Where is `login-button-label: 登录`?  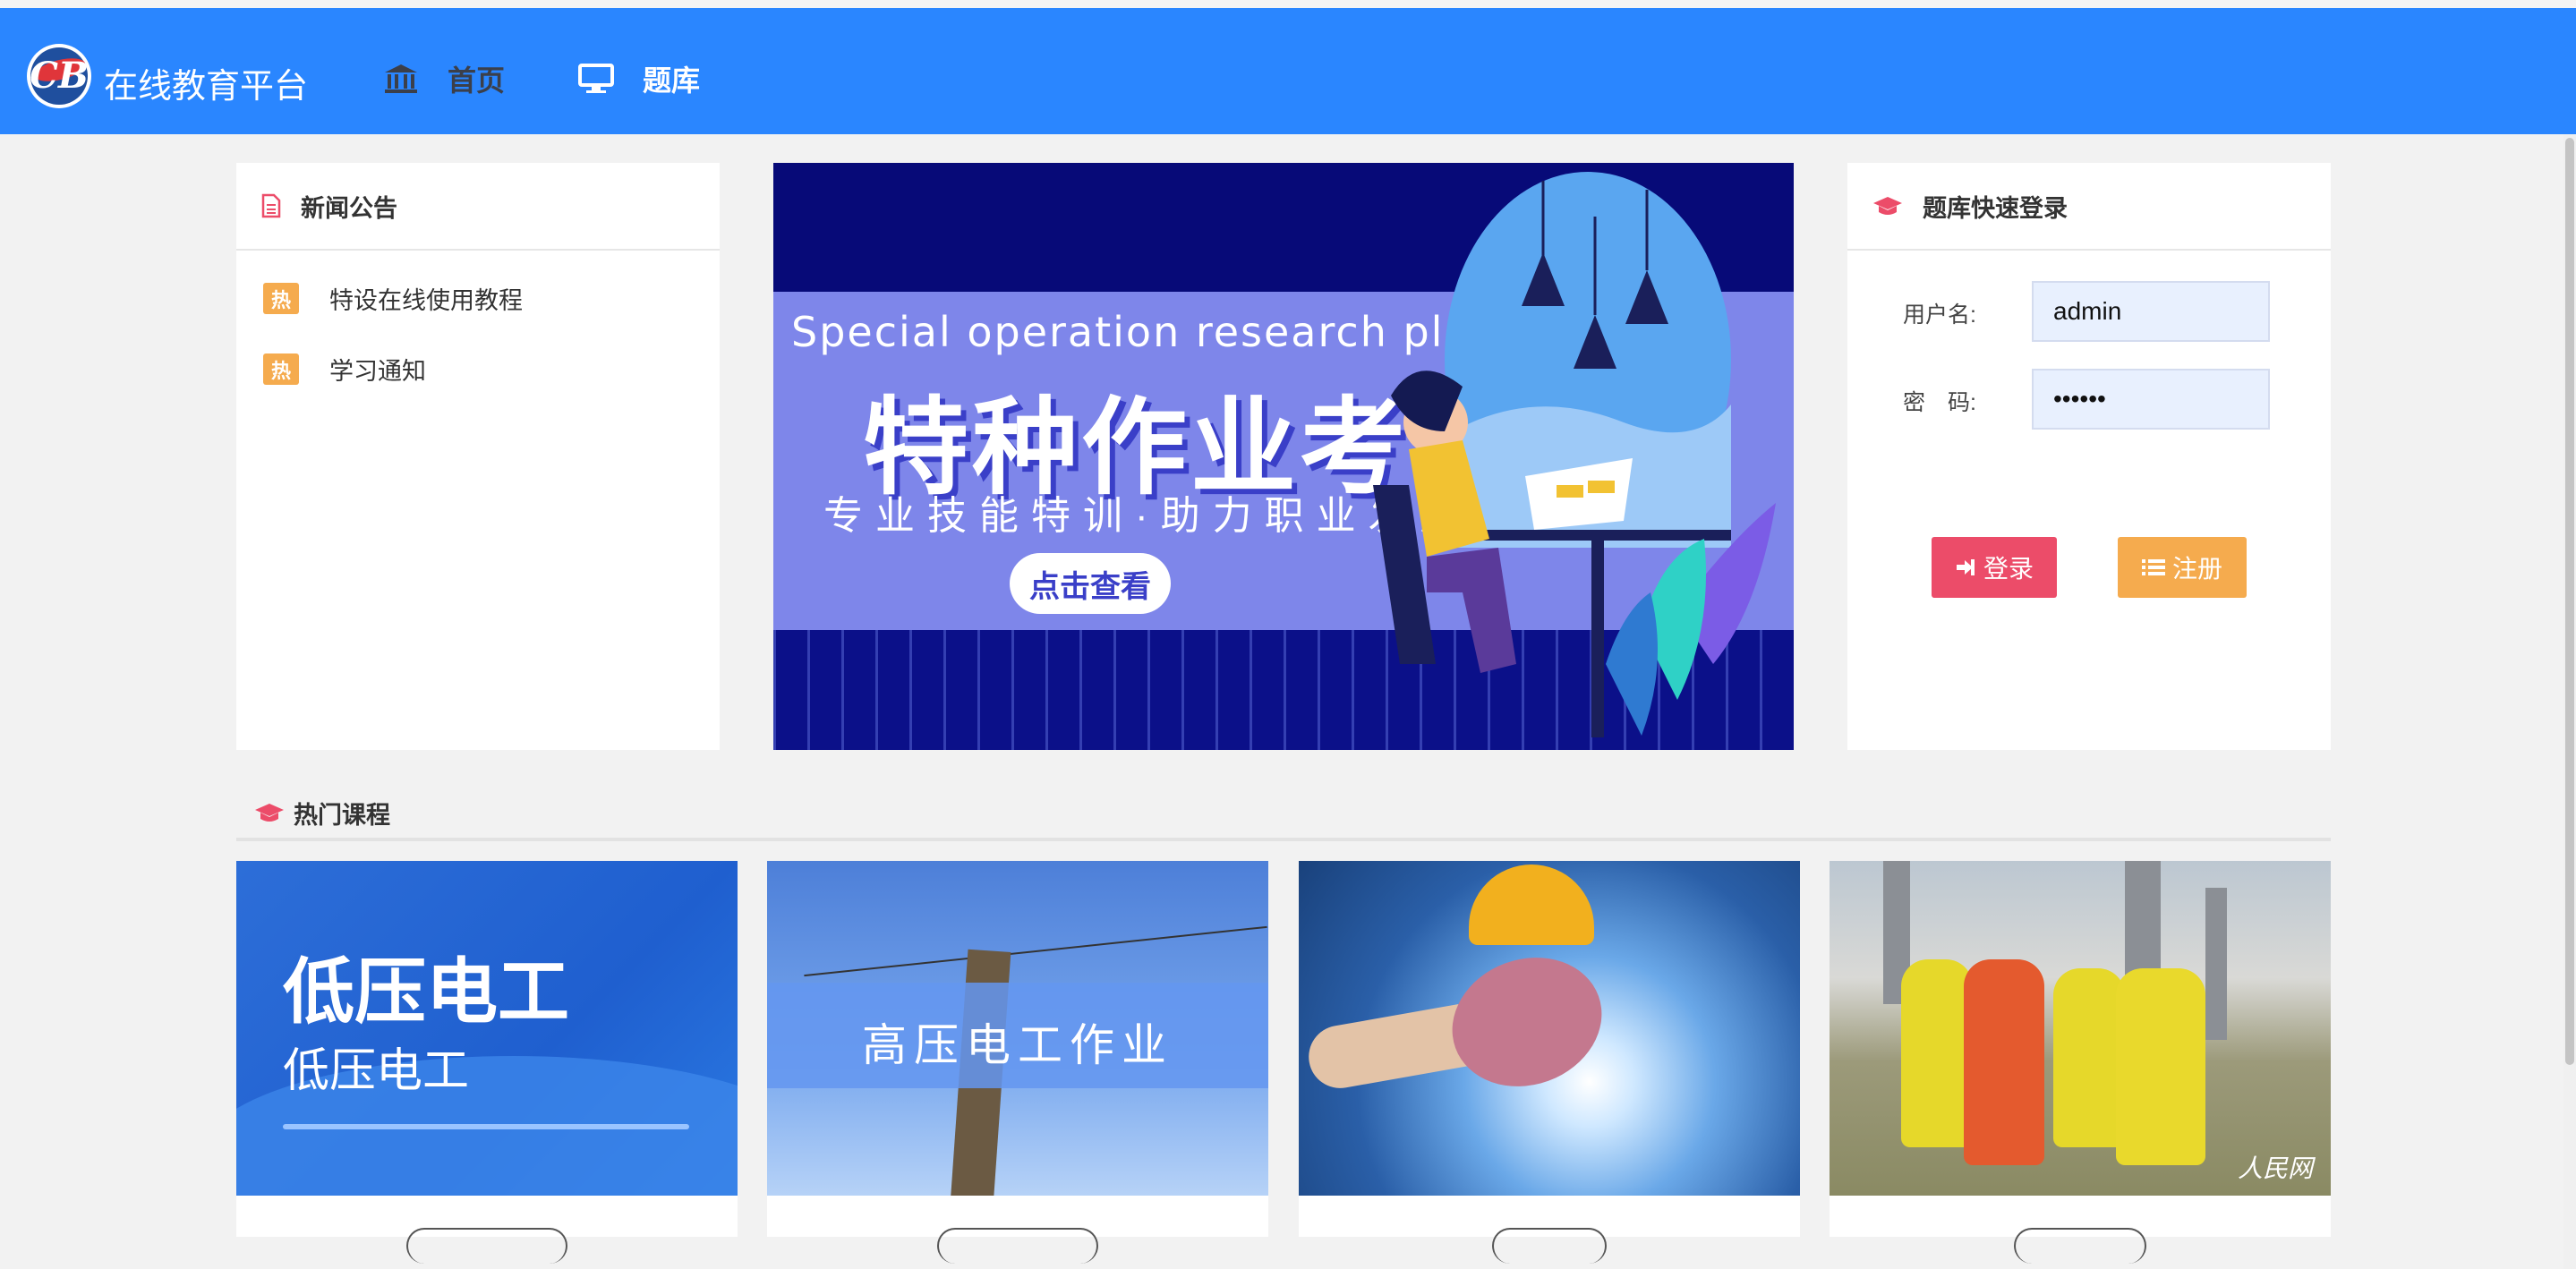 login-button-label: 登录 is located at coordinates (2008, 569).